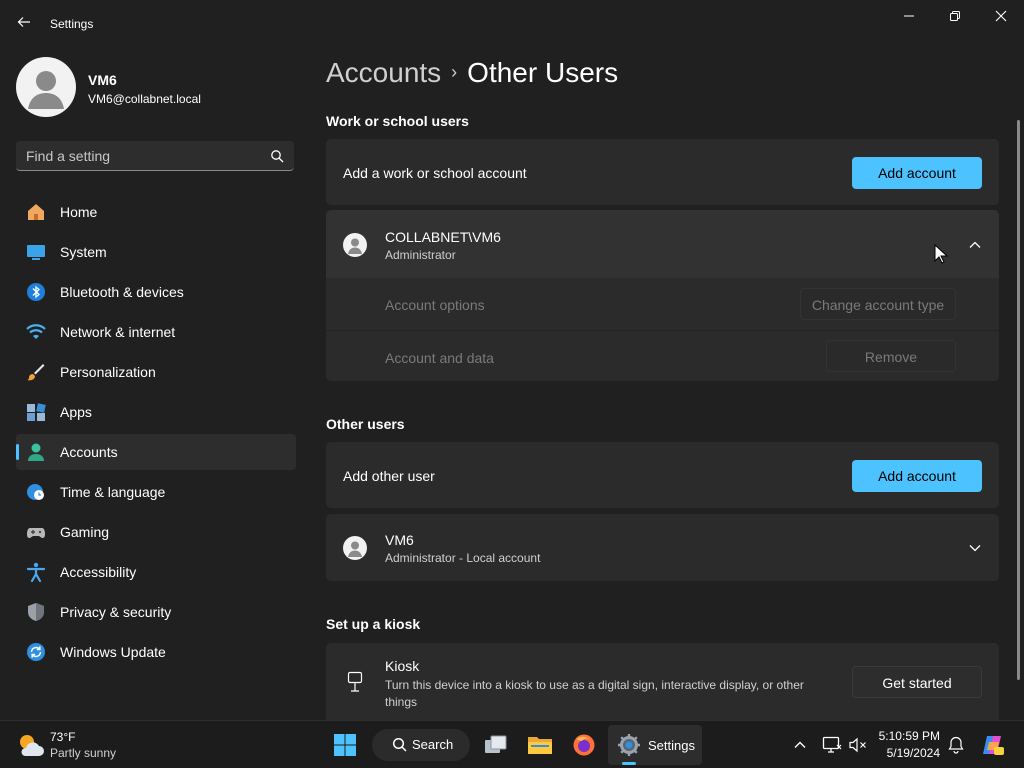 This screenshot has height=768, width=1024. I want to click on add-other-user-button: Add account, so click(917, 476).